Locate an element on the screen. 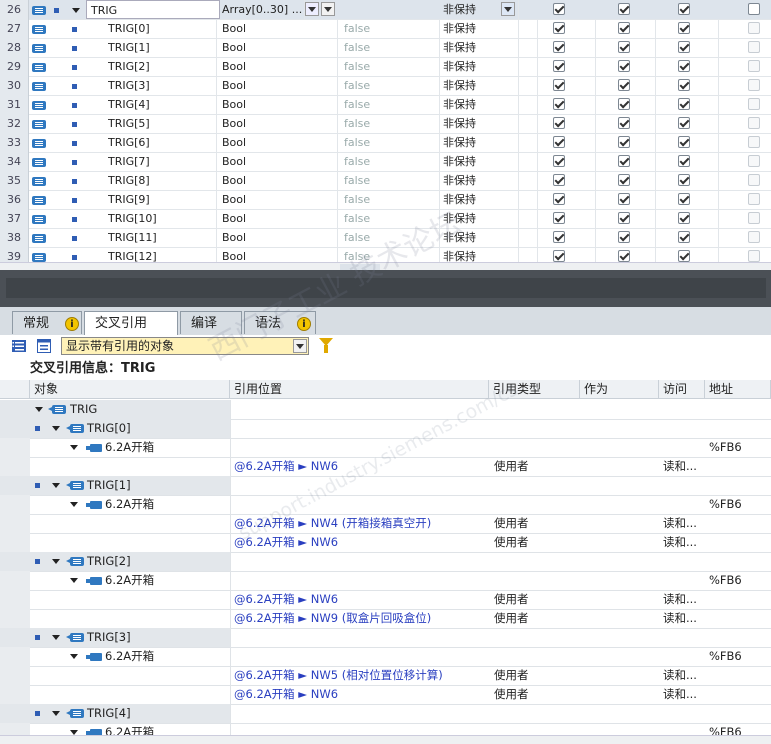 Image resolution: width=771 pixels, height=744 pixels. variable-name: TRIG[8] is located at coordinates (162, 180).